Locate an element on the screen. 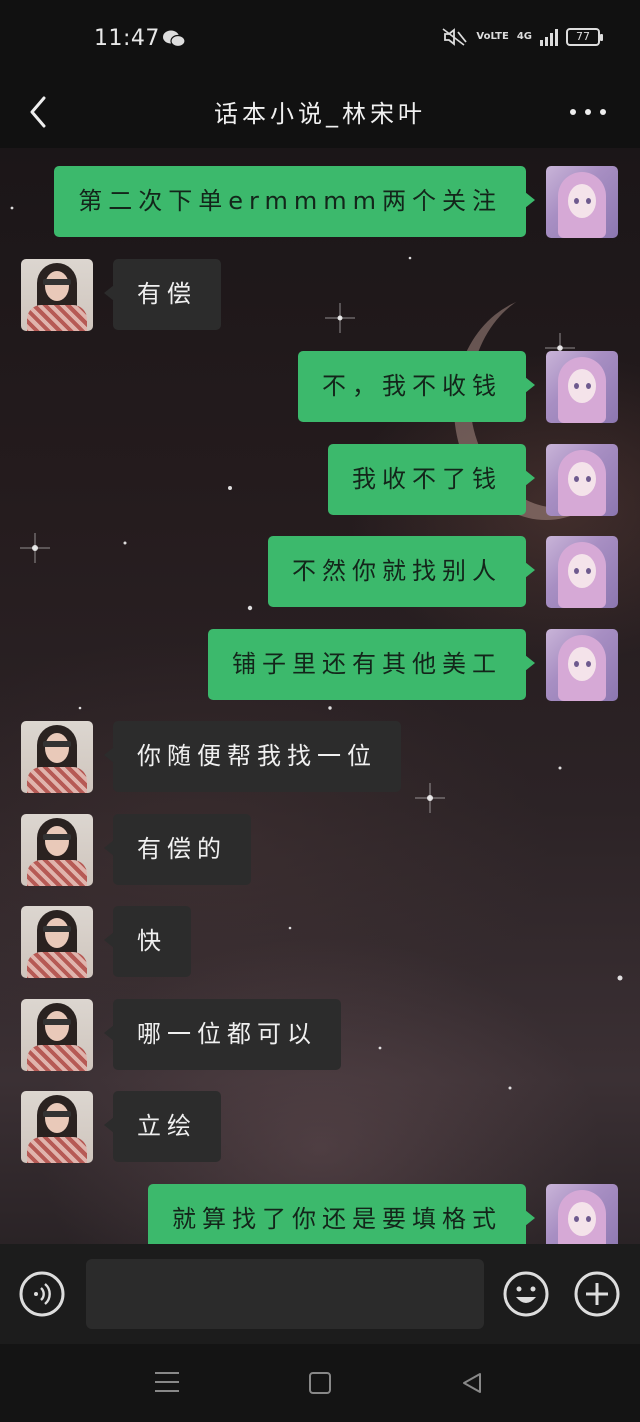 The width and height of the screenshot is (640, 1422). message-row: 哪一位都可以 is located at coordinates (181, 1035).